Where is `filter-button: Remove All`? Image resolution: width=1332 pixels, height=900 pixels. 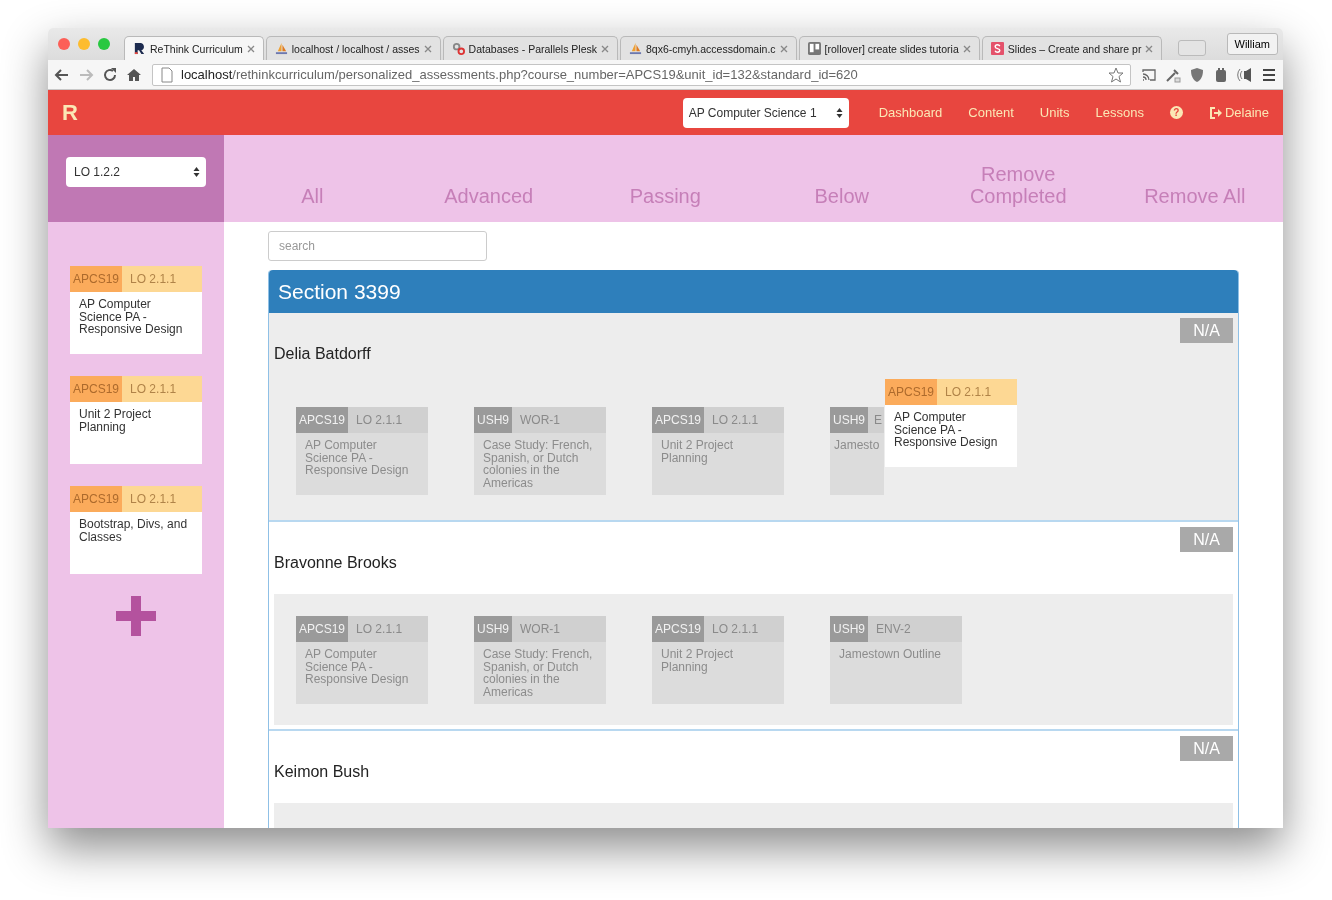
filter-button: Remove All is located at coordinates (1194, 196).